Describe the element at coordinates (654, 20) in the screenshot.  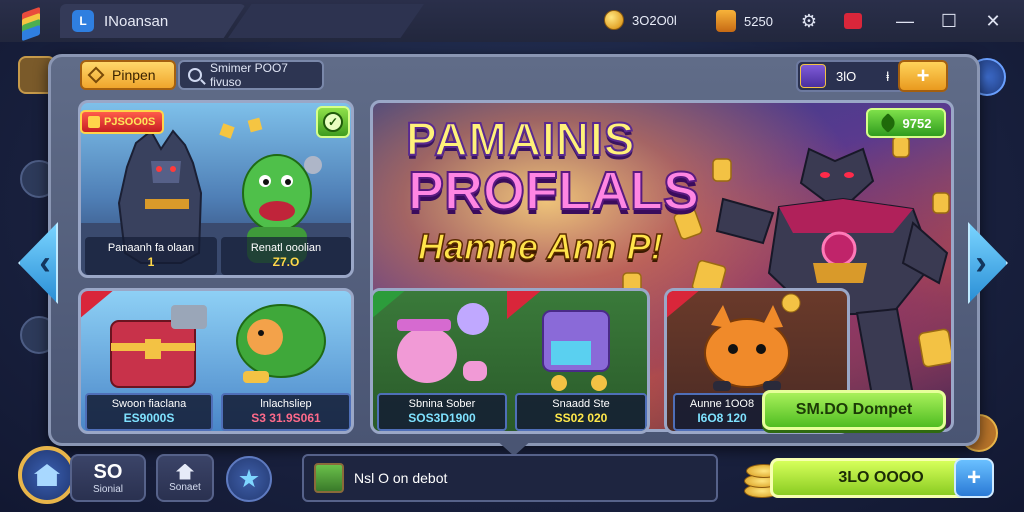
I see `coin-amount: 3O2O0l` at that location.